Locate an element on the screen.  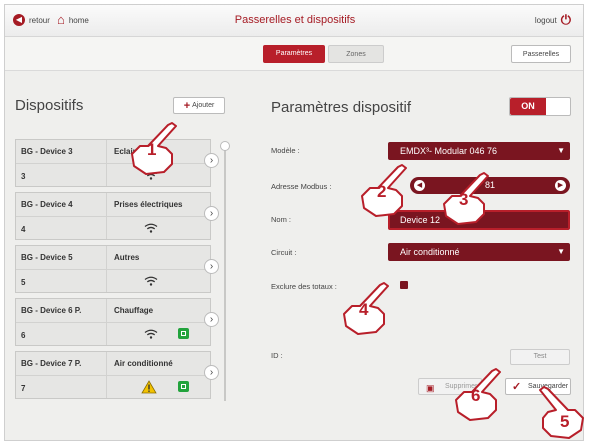
circuit-value: Air conditionné is located at coordinates (430, 252).